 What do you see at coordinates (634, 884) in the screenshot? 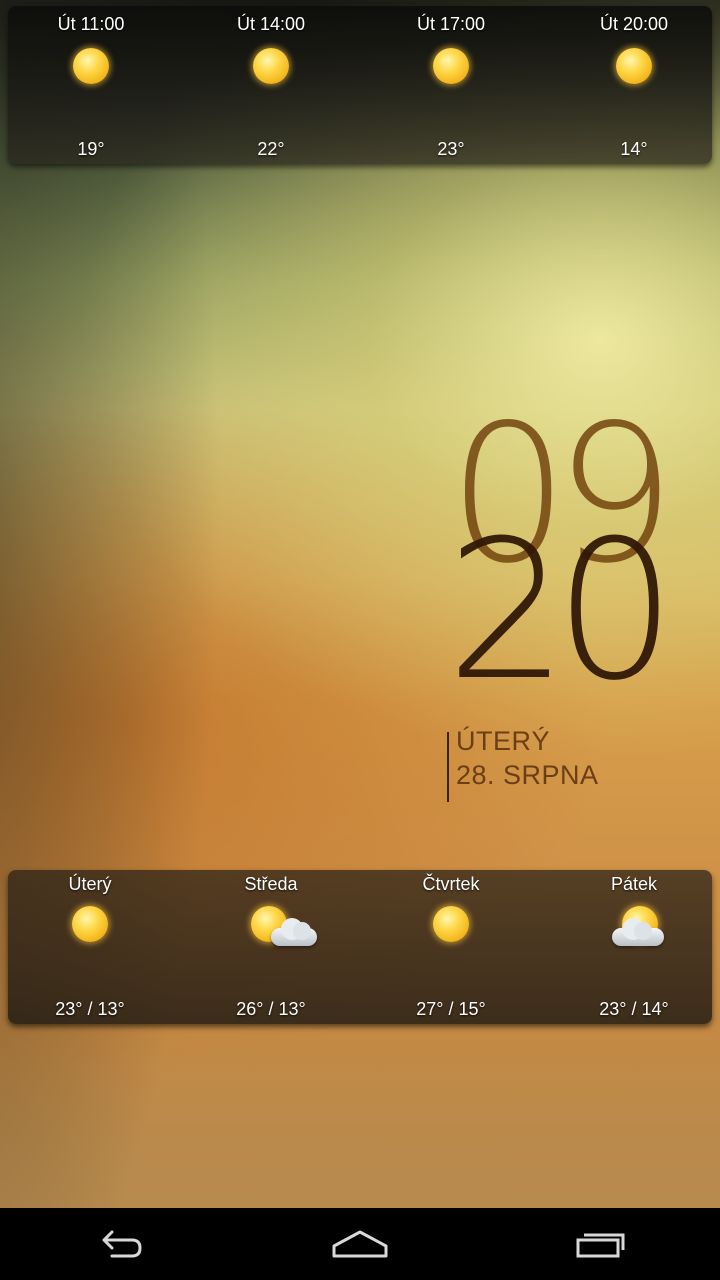
I see `forecast-day: Pátek` at bounding box center [634, 884].